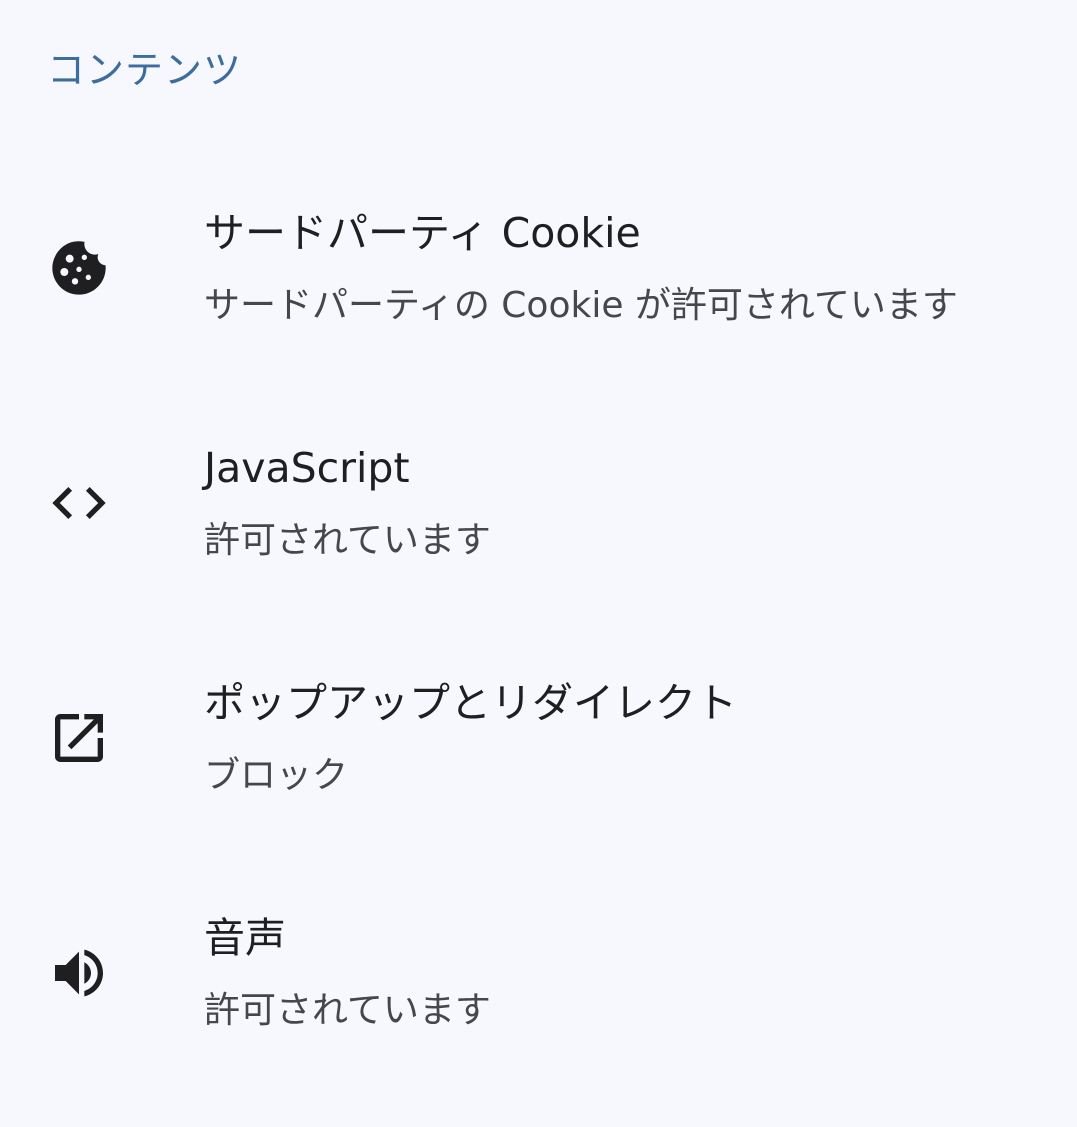  Describe the element at coordinates (276, 775) in the screenshot. I see `item-subtitle: ブロック` at that location.